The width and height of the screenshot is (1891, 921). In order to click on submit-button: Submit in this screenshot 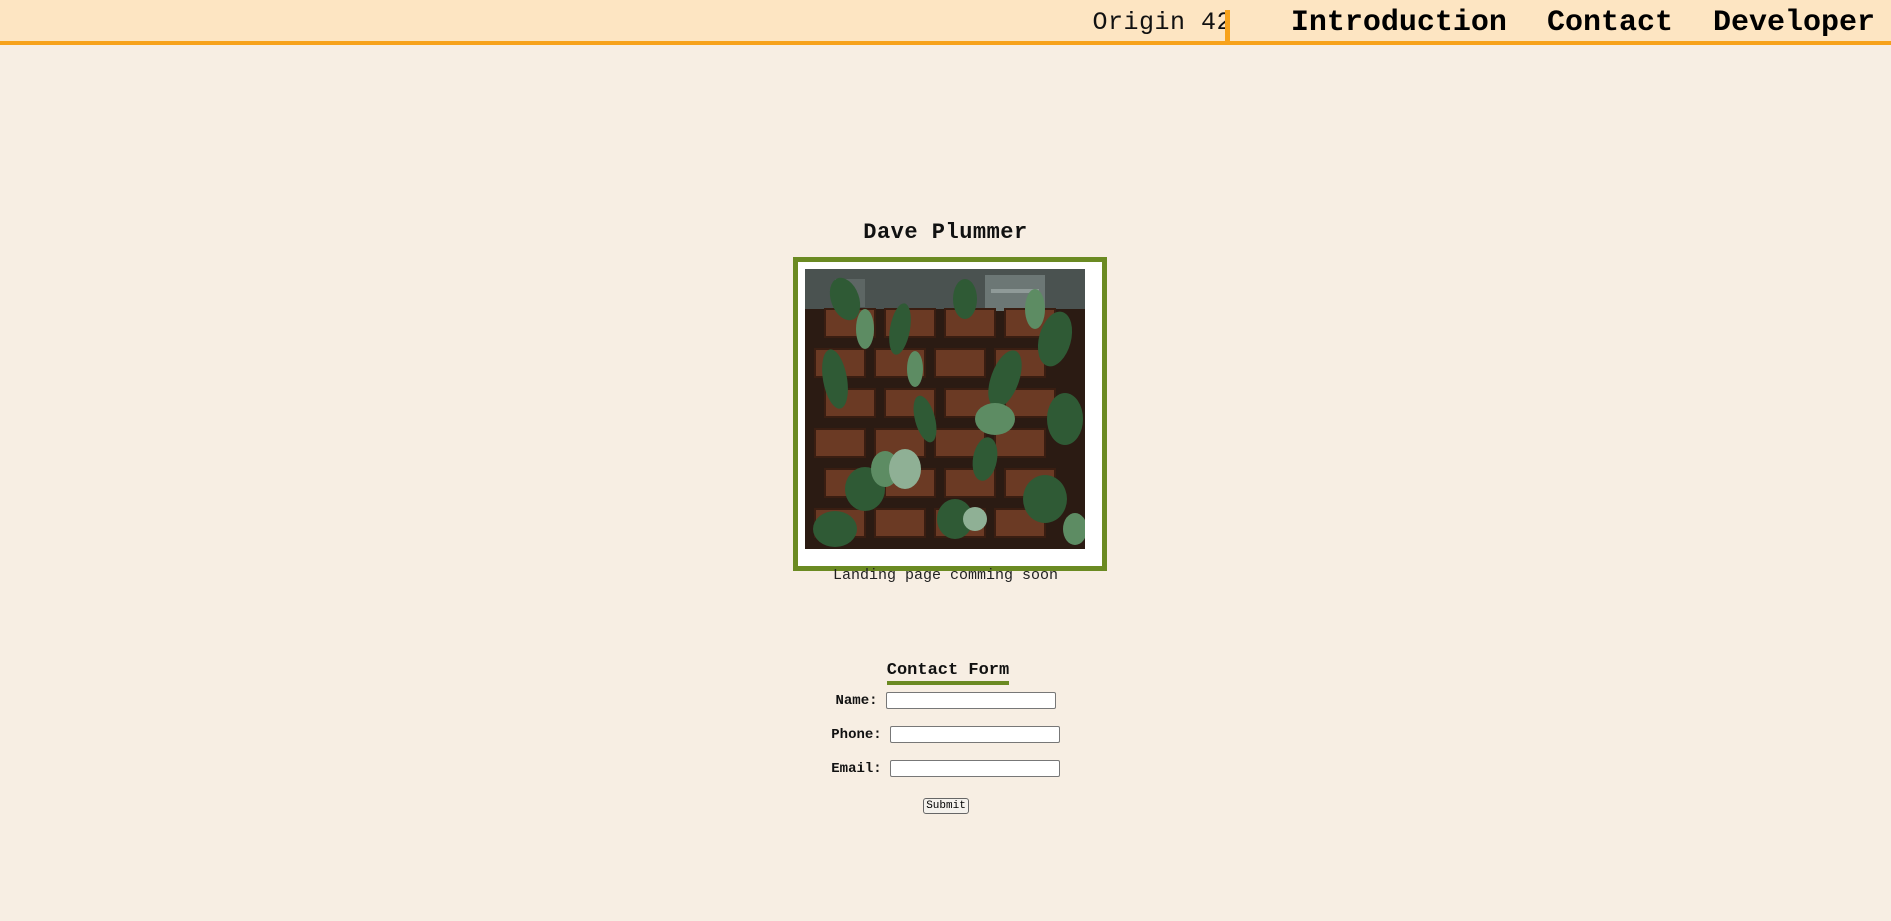, I will do `click(946, 806)`.